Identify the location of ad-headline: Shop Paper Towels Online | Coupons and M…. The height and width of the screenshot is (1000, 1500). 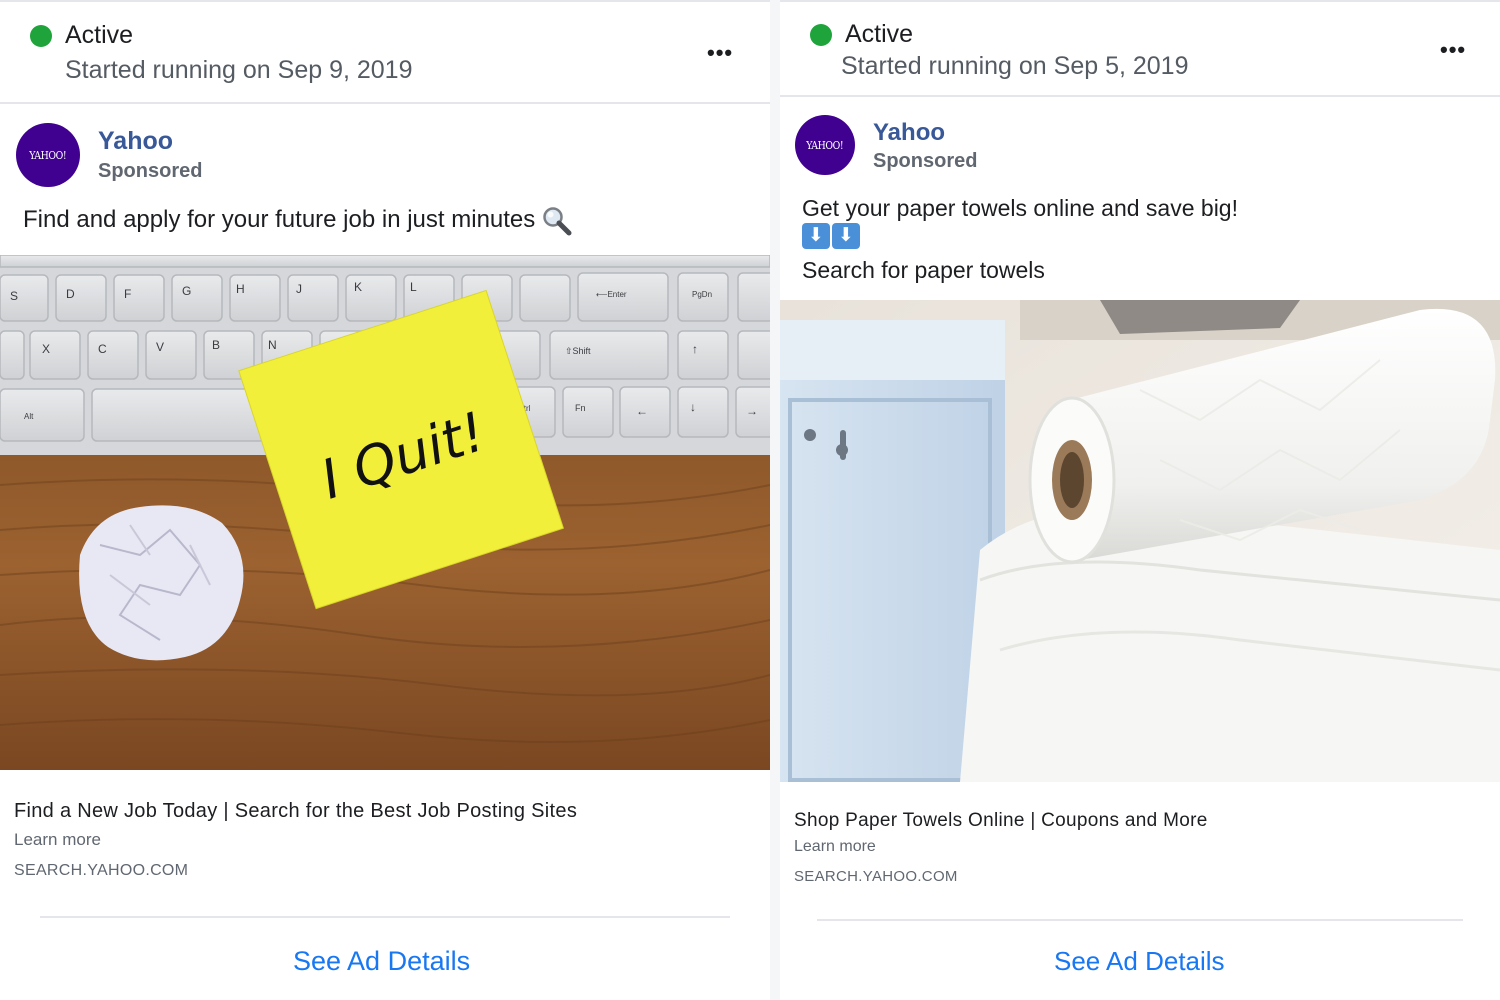
(1001, 821).